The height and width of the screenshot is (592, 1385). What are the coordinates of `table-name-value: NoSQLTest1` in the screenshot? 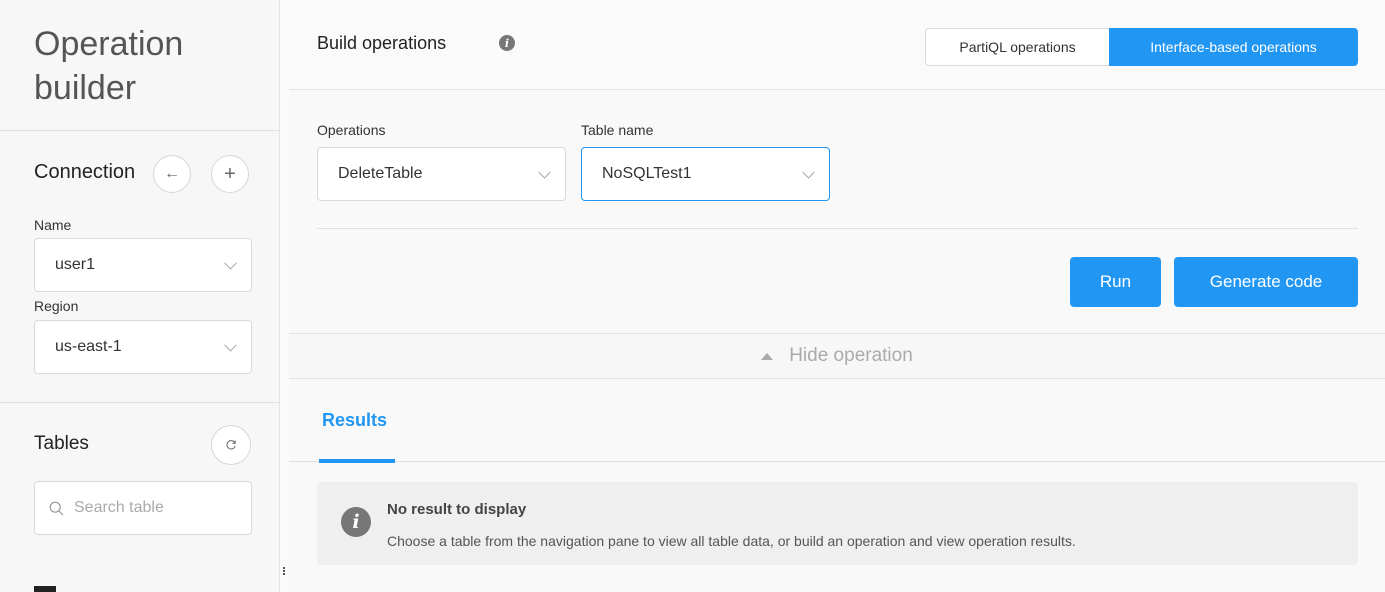 It's located at (647, 173).